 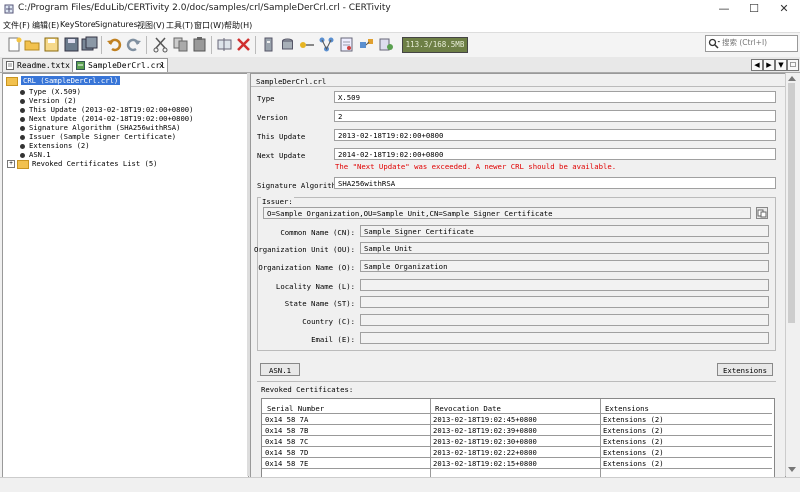 What do you see at coordinates (758, 42) in the screenshot?
I see `search-input` at bounding box center [758, 42].